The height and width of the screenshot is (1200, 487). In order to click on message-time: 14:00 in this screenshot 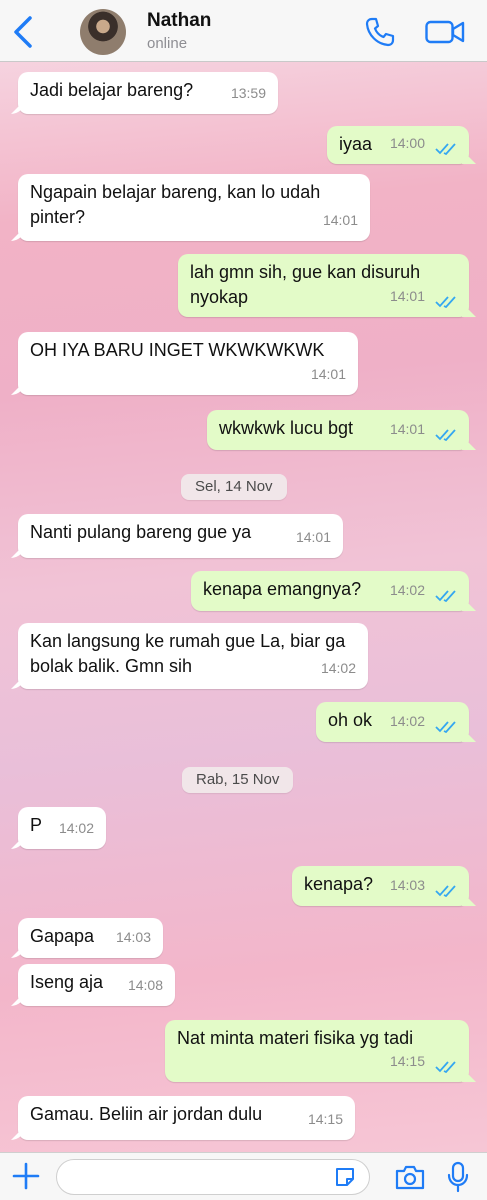, I will do `click(407, 143)`.